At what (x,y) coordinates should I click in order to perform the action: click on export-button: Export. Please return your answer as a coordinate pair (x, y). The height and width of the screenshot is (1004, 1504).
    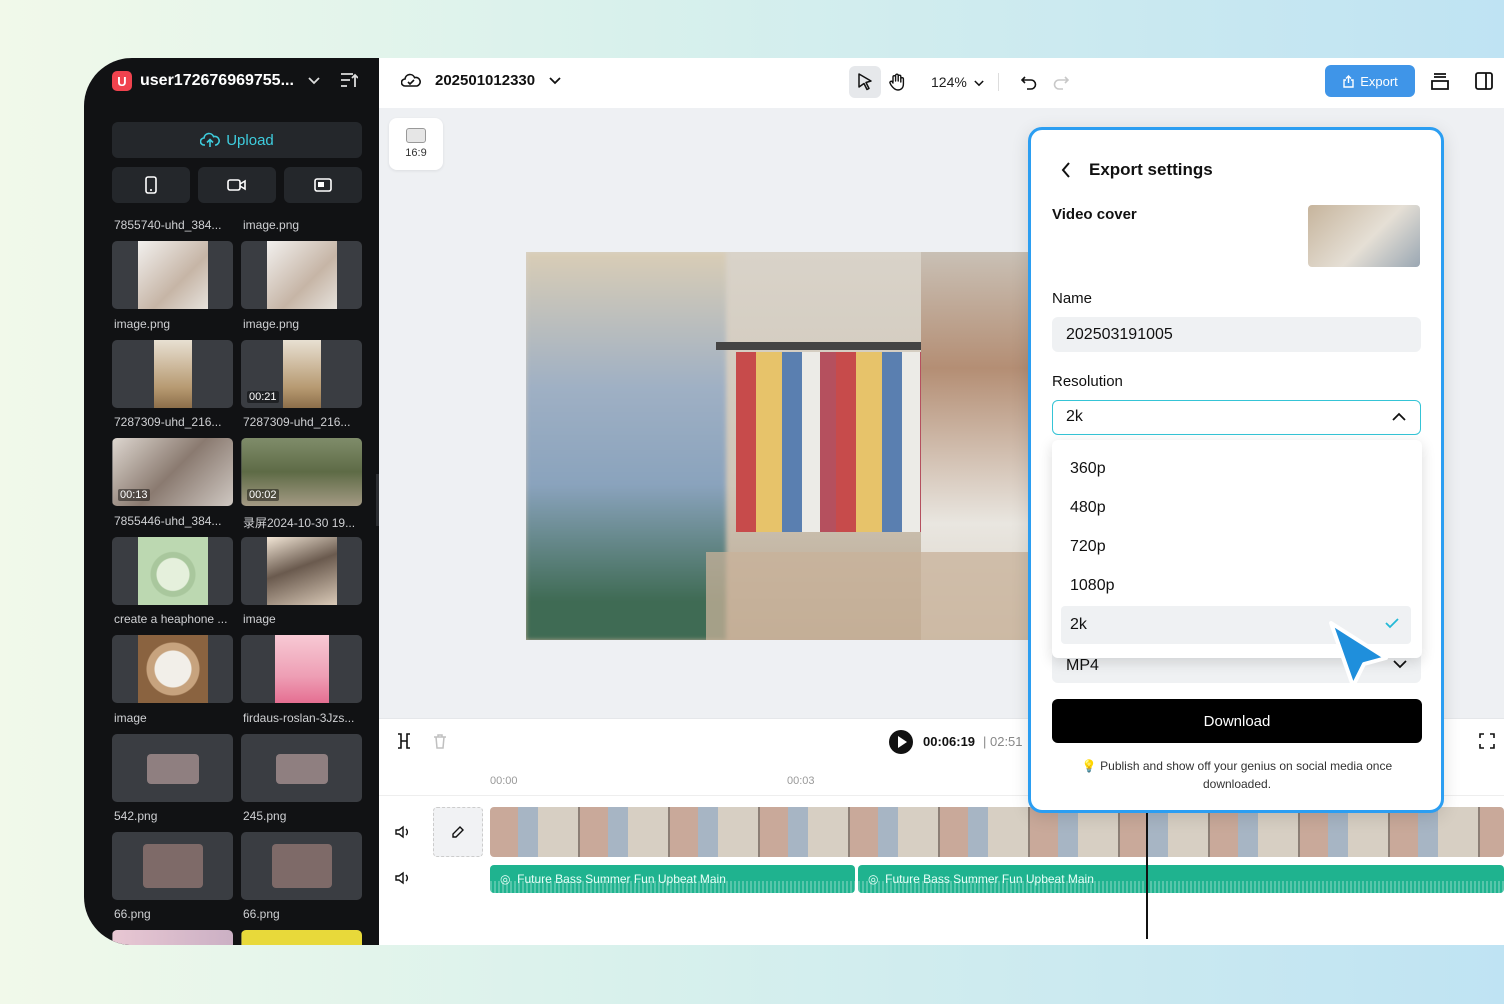
    Looking at the image, I should click on (1370, 81).